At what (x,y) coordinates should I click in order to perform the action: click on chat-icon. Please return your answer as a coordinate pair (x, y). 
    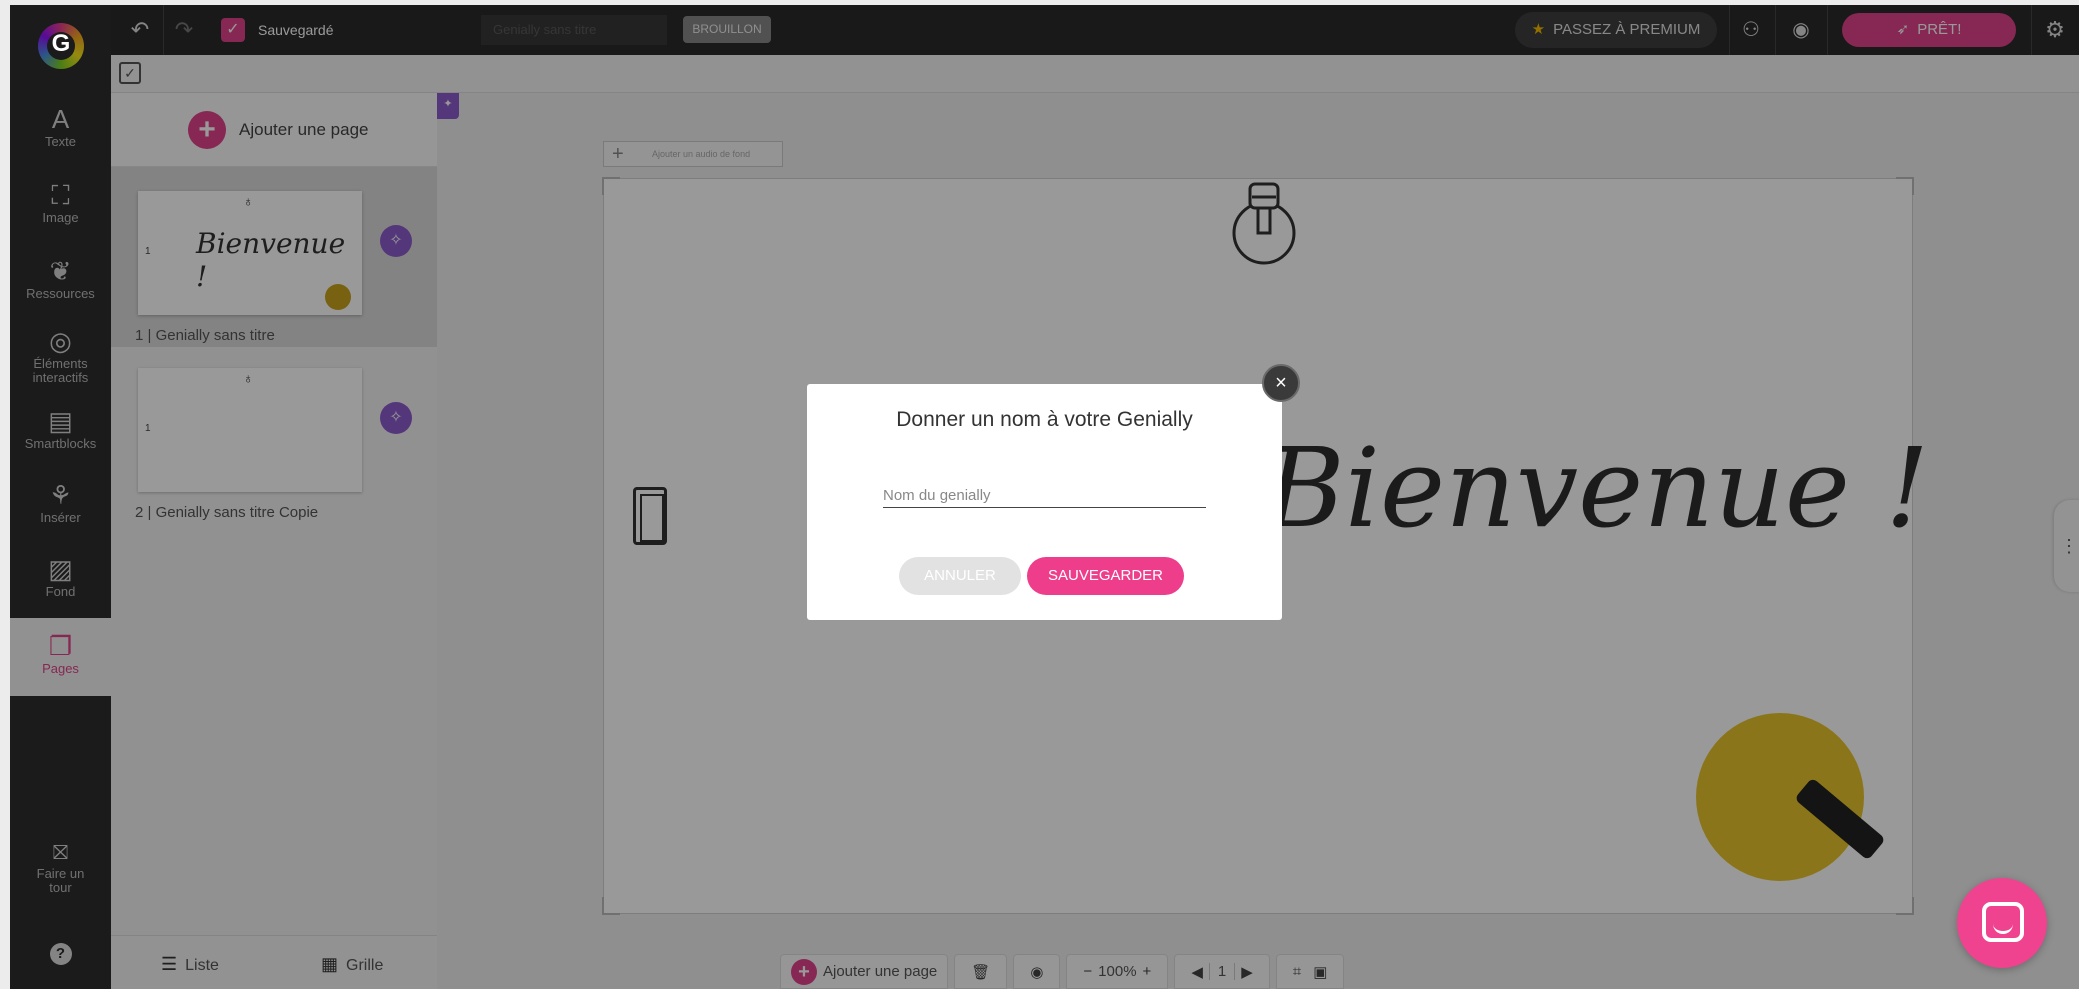
    Looking at the image, I should click on (2003, 922).